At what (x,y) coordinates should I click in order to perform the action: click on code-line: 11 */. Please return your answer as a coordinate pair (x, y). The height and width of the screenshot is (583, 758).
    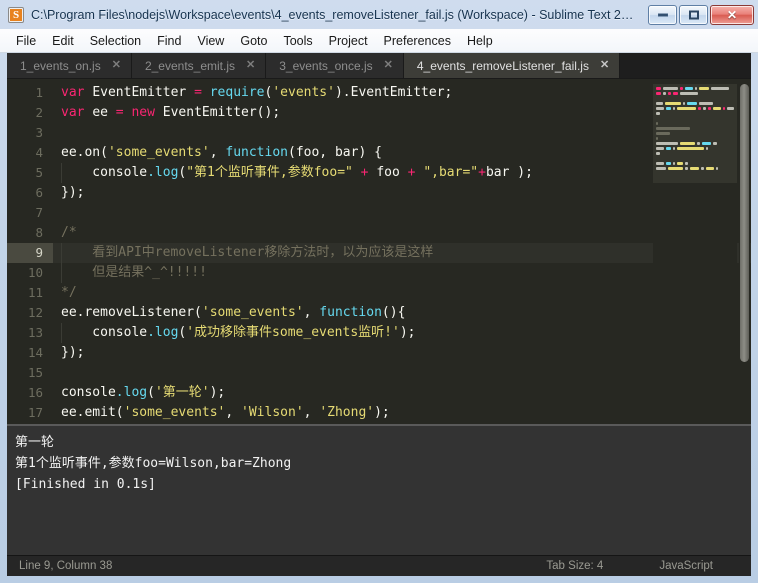
    Looking at the image, I should click on (379, 293).